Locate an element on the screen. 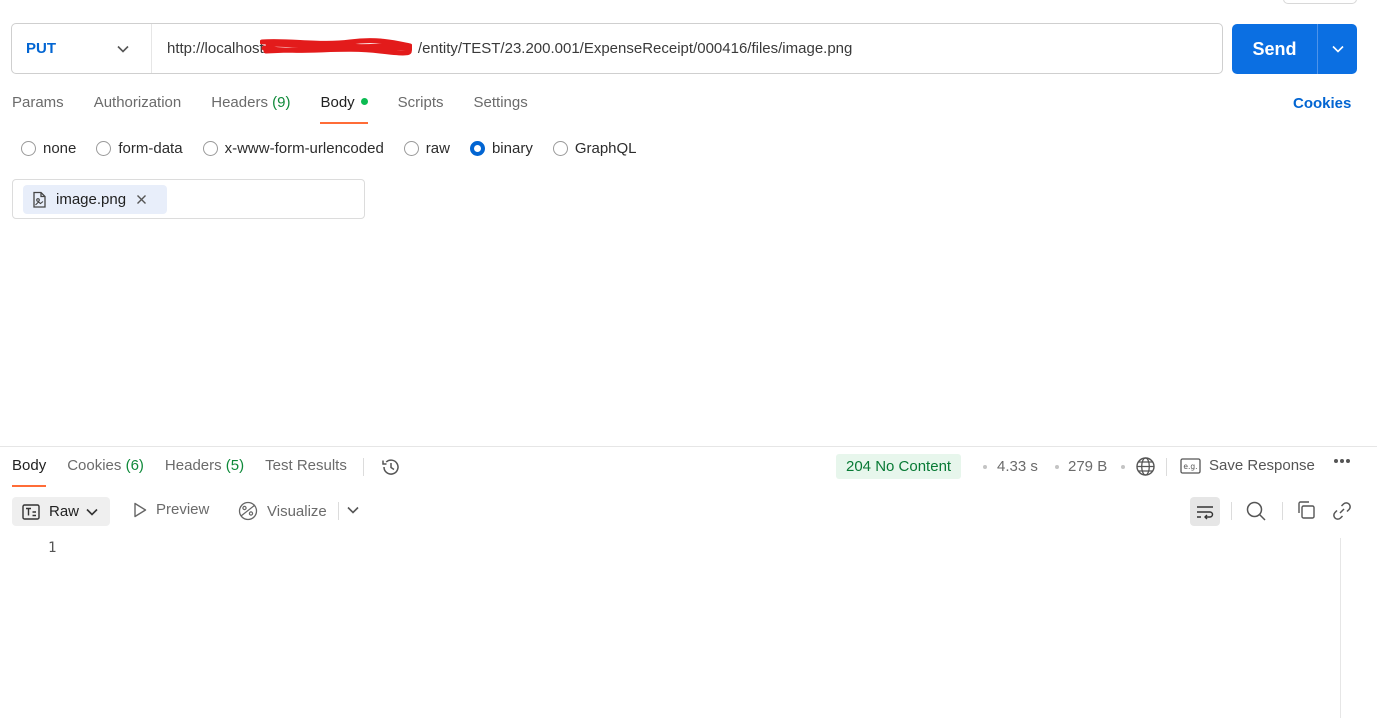 This screenshot has width=1395, height=718. search-icon is located at coordinates (1256, 511).